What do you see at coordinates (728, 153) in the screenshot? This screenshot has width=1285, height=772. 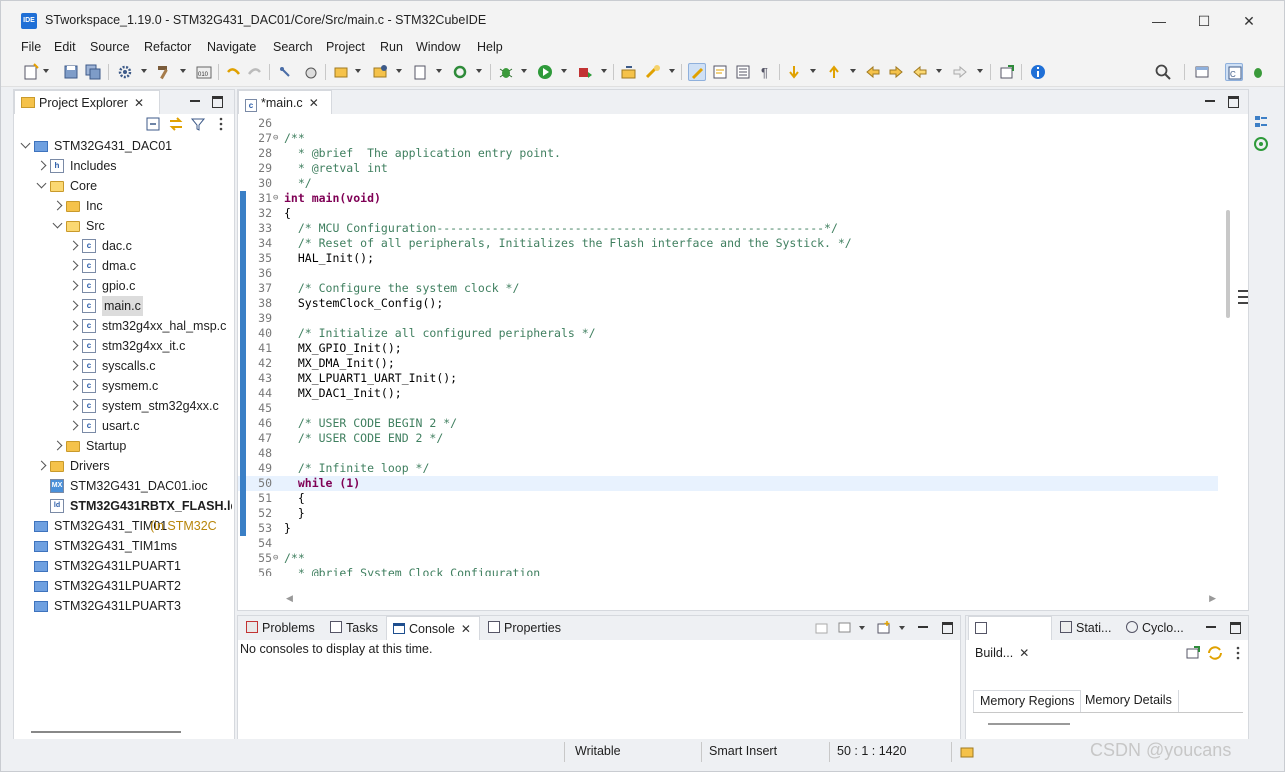 I see `code-line: 28 * @brief The application entry point.` at bounding box center [728, 153].